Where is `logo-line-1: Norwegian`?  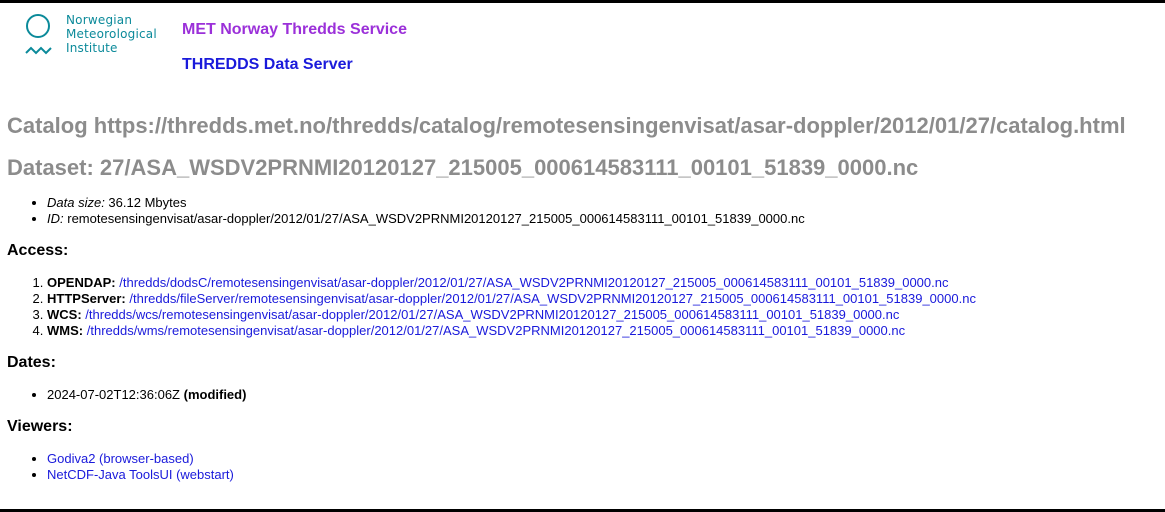
logo-line-1: Norwegian is located at coordinates (99, 20).